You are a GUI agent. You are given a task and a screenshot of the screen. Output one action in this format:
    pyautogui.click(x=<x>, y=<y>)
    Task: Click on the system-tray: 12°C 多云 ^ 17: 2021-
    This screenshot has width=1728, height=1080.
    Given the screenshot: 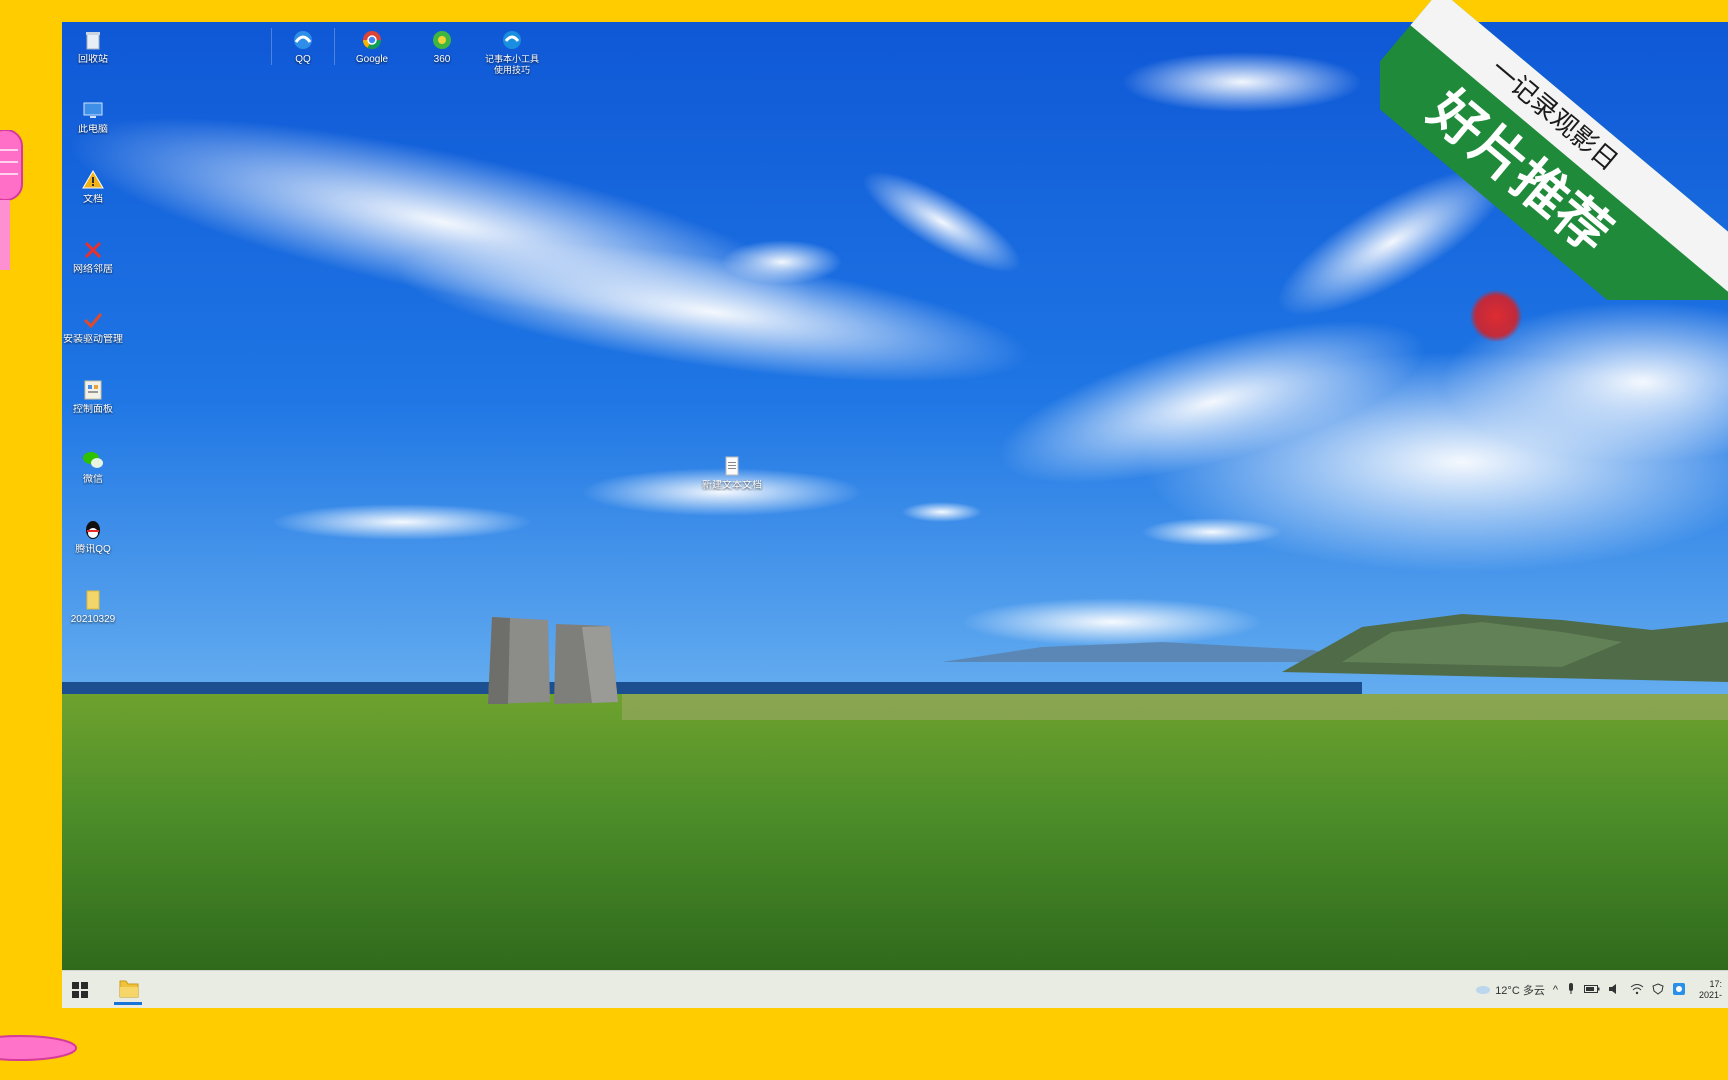 What is the action you would take?
    pyautogui.click(x=1598, y=989)
    